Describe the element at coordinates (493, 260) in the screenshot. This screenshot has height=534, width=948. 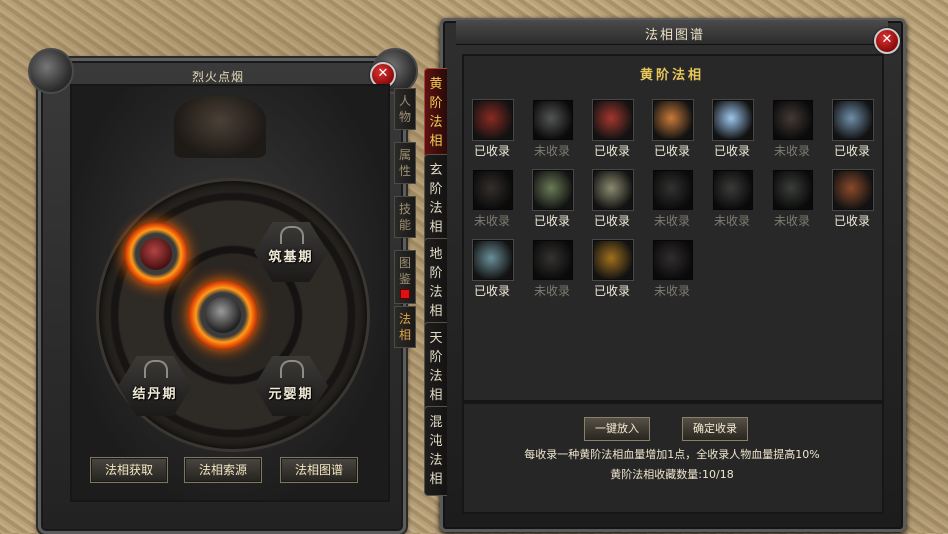
I see `serpent-beast-icon` at that location.